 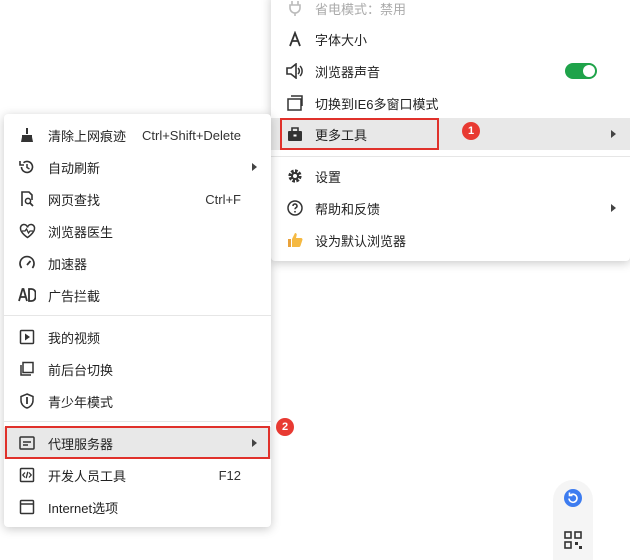 What do you see at coordinates (450, 240) in the screenshot?
I see `menu-item-set-default: 设为默认浏览器` at bounding box center [450, 240].